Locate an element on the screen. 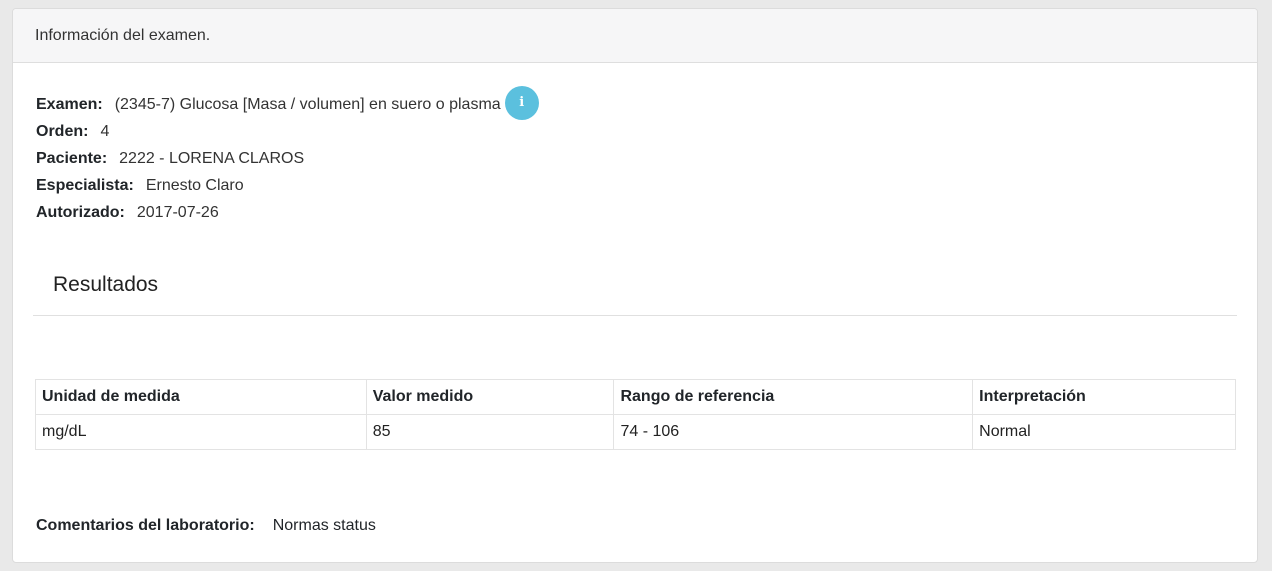 The image size is (1272, 571). authorized-label: Autorizado: is located at coordinates (80, 212).